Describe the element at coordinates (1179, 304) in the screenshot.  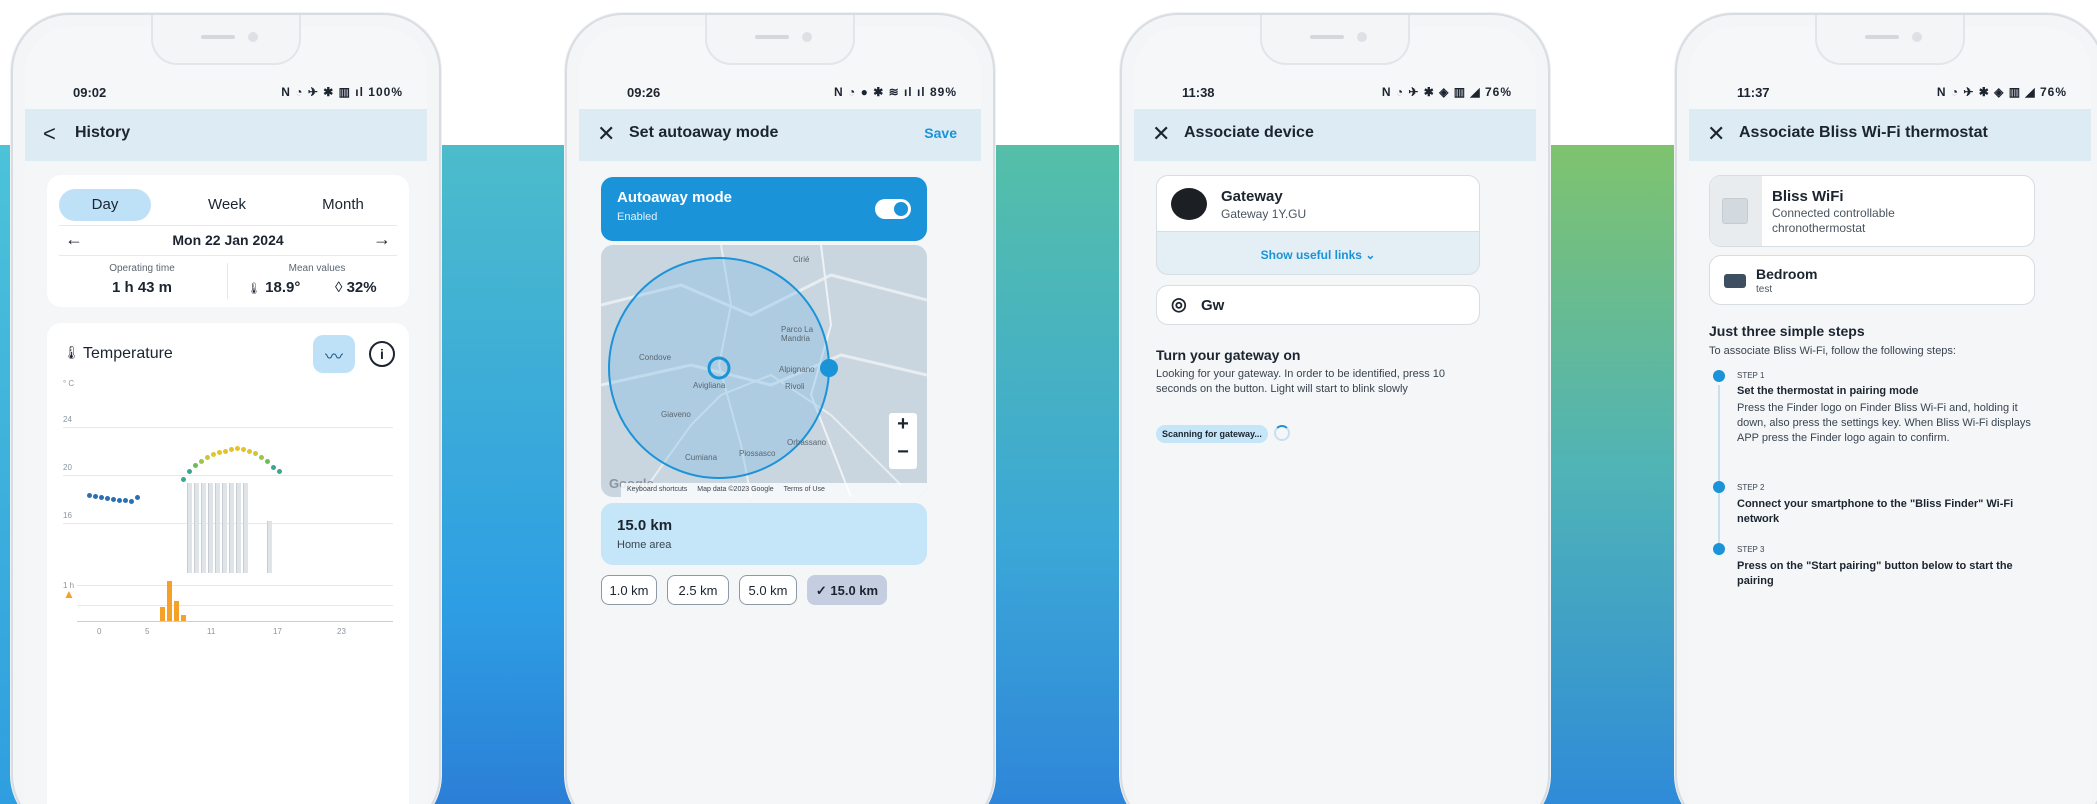
I see `broadcast-icon: ◎` at that location.